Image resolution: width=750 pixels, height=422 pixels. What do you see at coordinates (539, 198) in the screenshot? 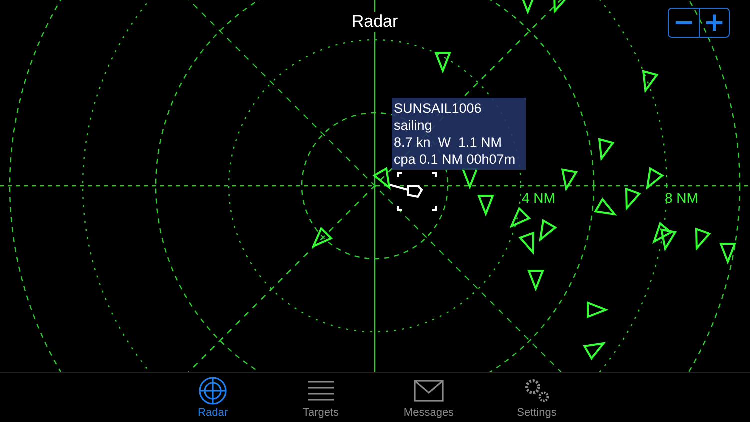
I see `range-label: 4 NM` at bounding box center [539, 198].